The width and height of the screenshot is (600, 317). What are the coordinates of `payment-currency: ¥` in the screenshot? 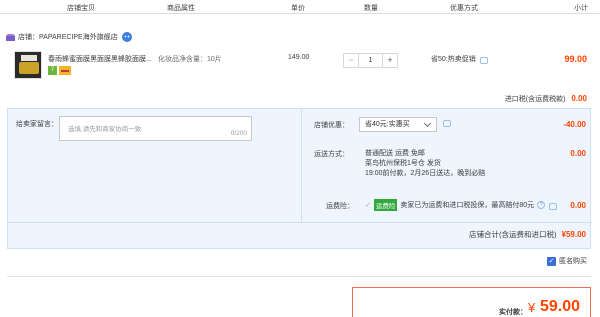 It's located at (532, 307).